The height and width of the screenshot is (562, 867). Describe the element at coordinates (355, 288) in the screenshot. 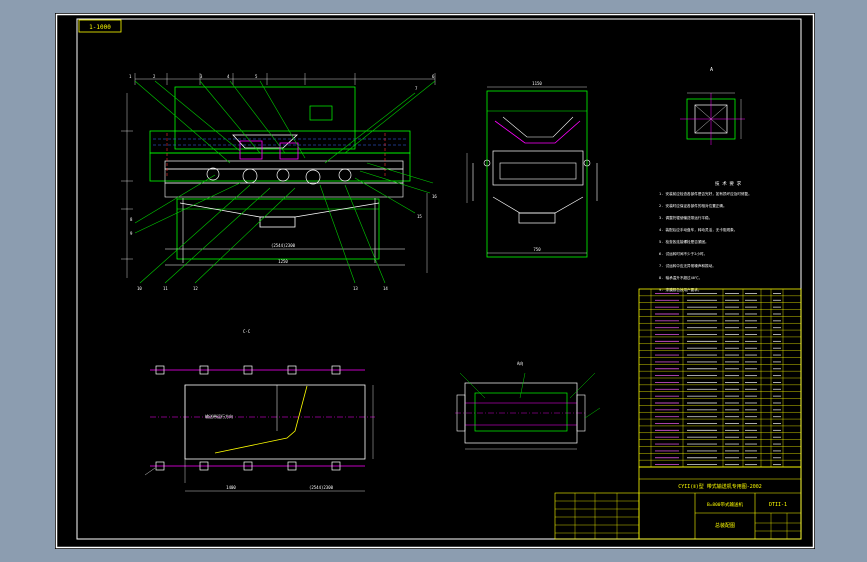

I see `svg-text: 13` at that location.